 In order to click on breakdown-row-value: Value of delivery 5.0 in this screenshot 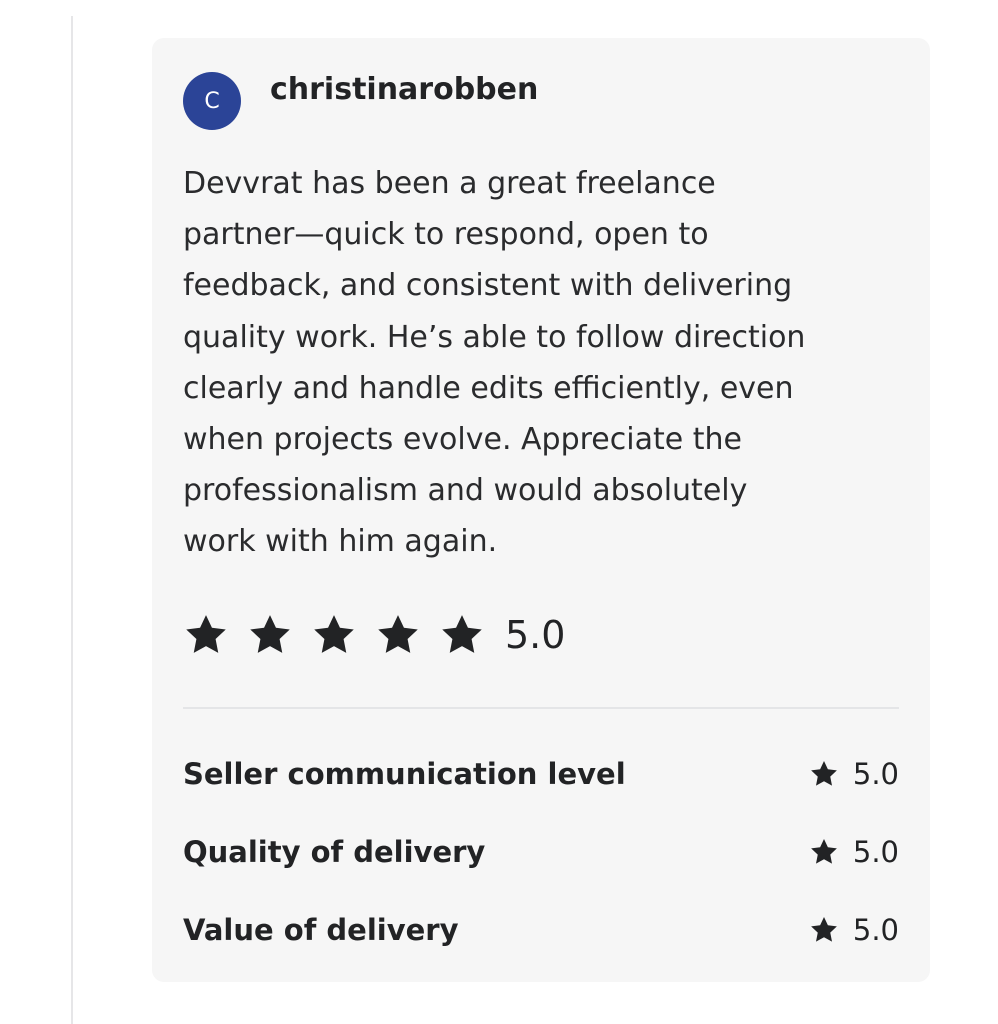, I will do `click(541, 945)`.